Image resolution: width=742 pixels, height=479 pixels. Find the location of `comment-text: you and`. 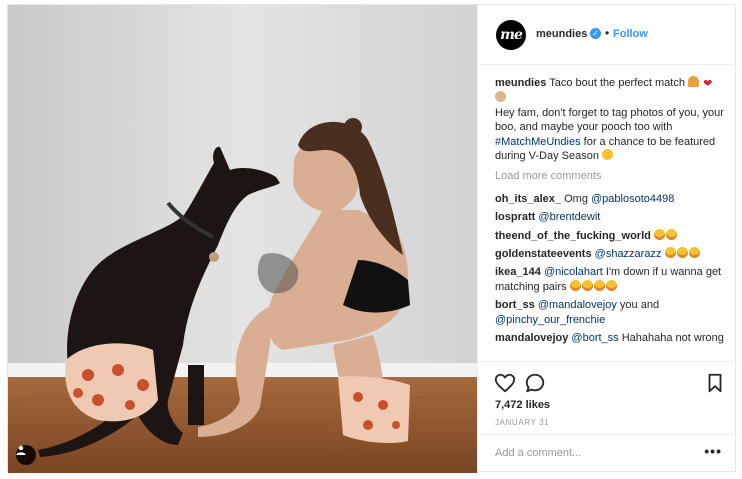

comment-text: you and is located at coordinates (639, 305).